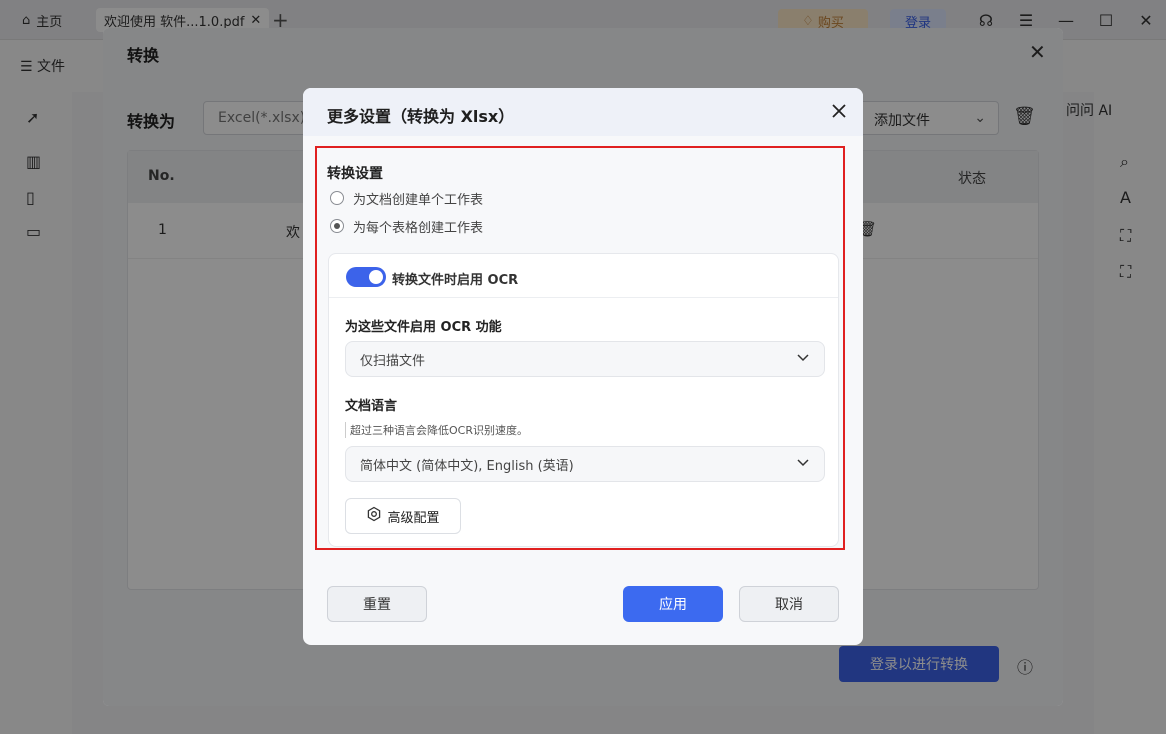 This screenshot has height=734, width=1166. Describe the element at coordinates (418, 228) in the screenshot. I see `radio-label: 为每个表格创建工作表` at that location.